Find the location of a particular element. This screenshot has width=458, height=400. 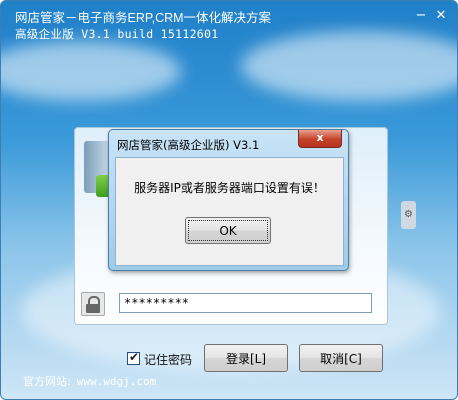

cancel-button: 取消[C] is located at coordinates (341, 358).